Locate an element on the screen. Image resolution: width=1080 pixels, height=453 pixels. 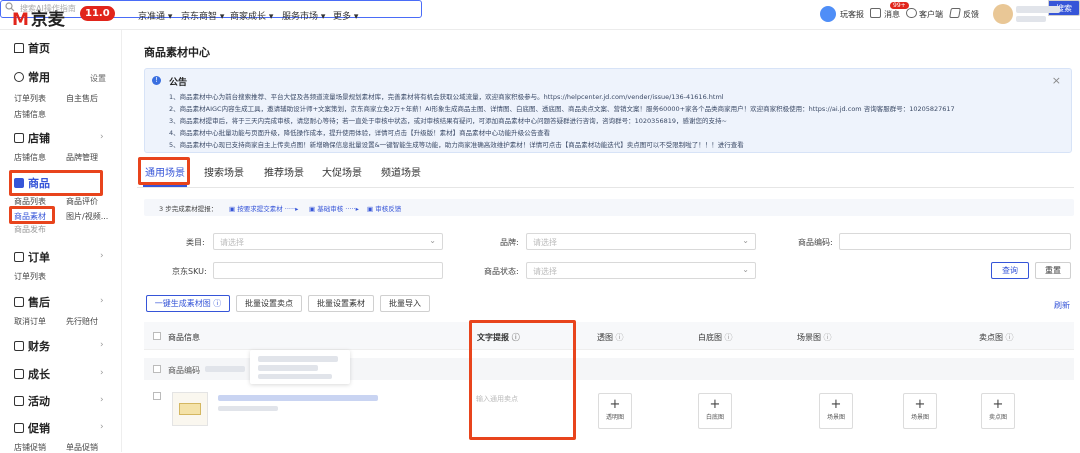
bot-avatar-icon is located at coordinates (828, 14).